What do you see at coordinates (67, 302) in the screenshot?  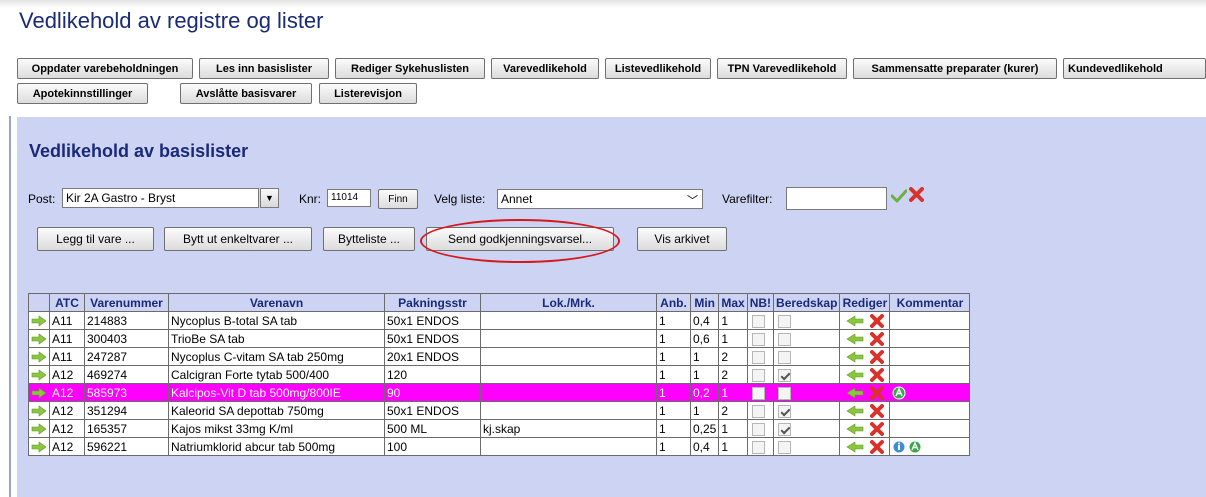 I see `header-atc: ATC` at bounding box center [67, 302].